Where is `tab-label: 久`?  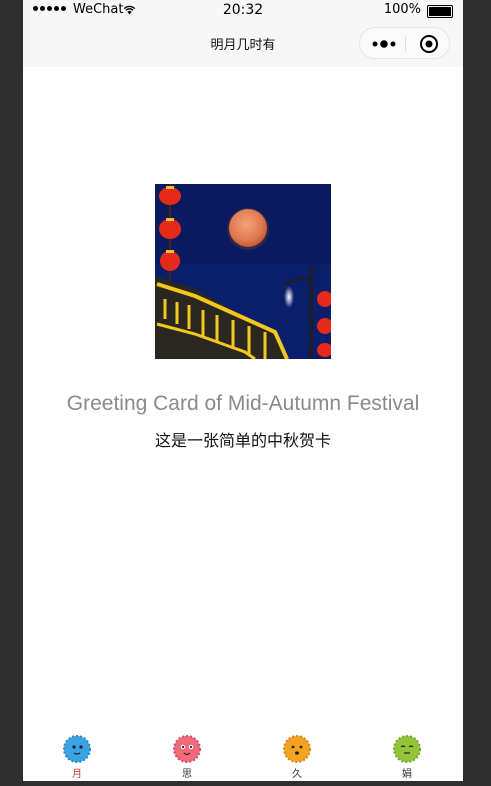 tab-label: 久 is located at coordinates (297, 774).